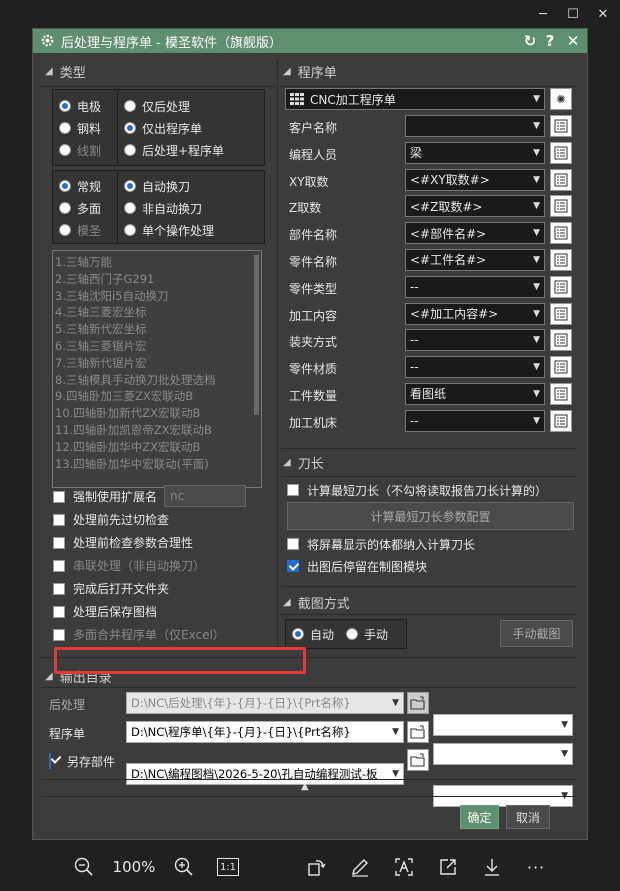  What do you see at coordinates (86, 150) in the screenshot?
I see `radio-group1-left-2: 线割` at bounding box center [86, 150].